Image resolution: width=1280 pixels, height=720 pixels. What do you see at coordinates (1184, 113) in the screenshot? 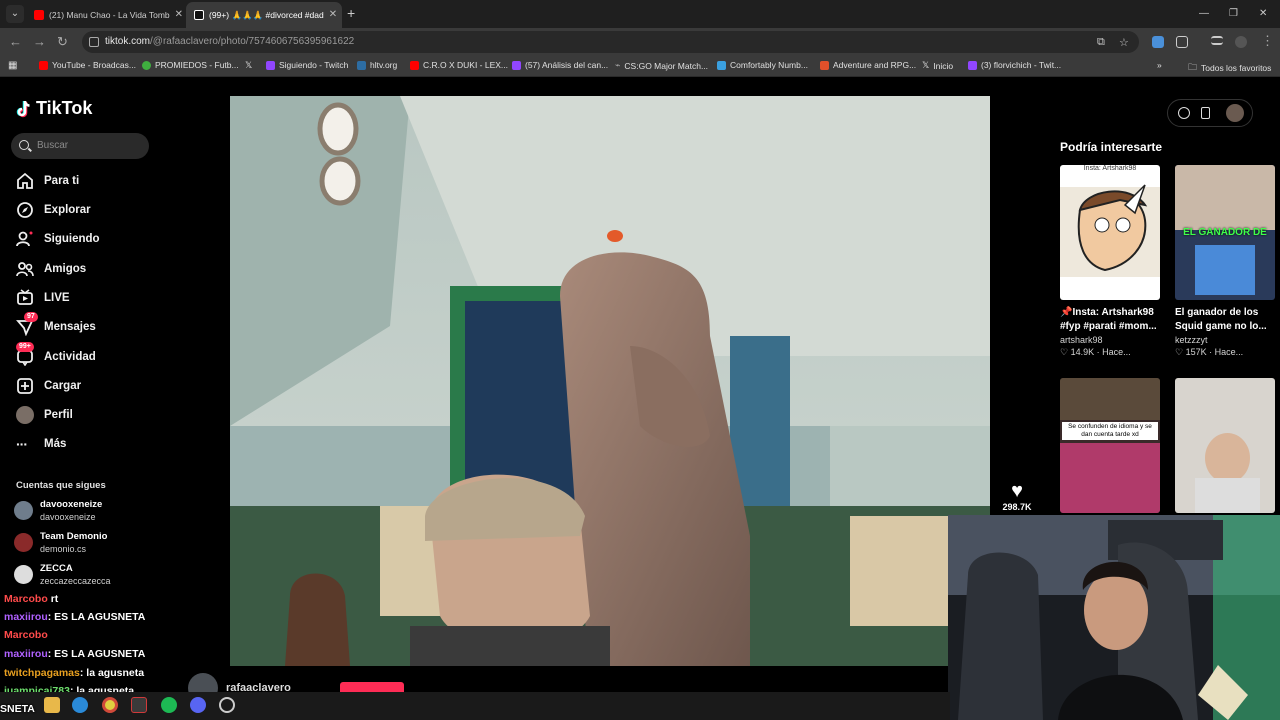
I see `coin-icon` at bounding box center [1184, 113].